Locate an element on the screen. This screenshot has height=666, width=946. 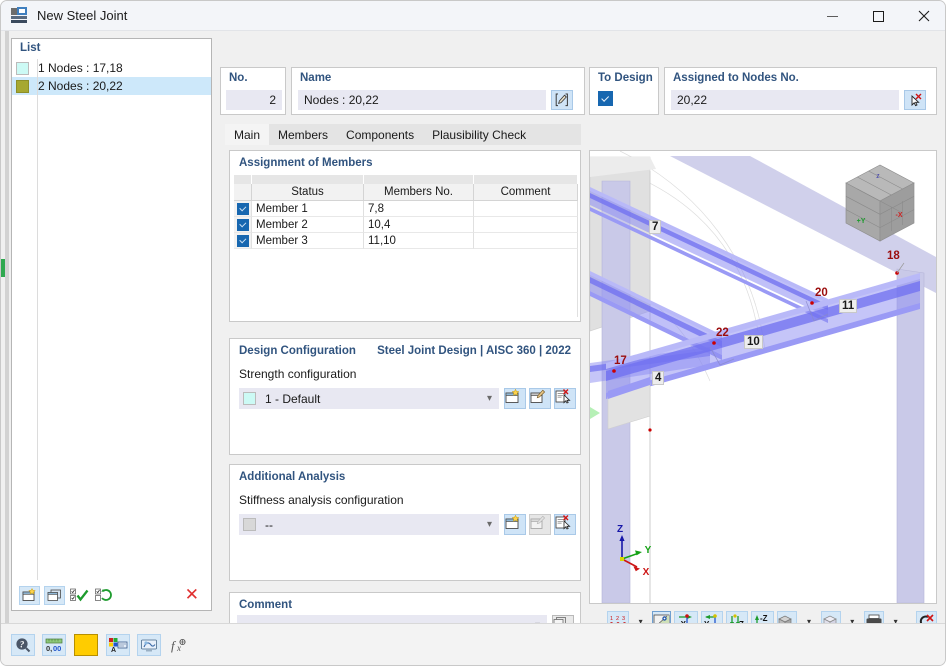
no-field-group: No. is located at coordinates (253, 91).